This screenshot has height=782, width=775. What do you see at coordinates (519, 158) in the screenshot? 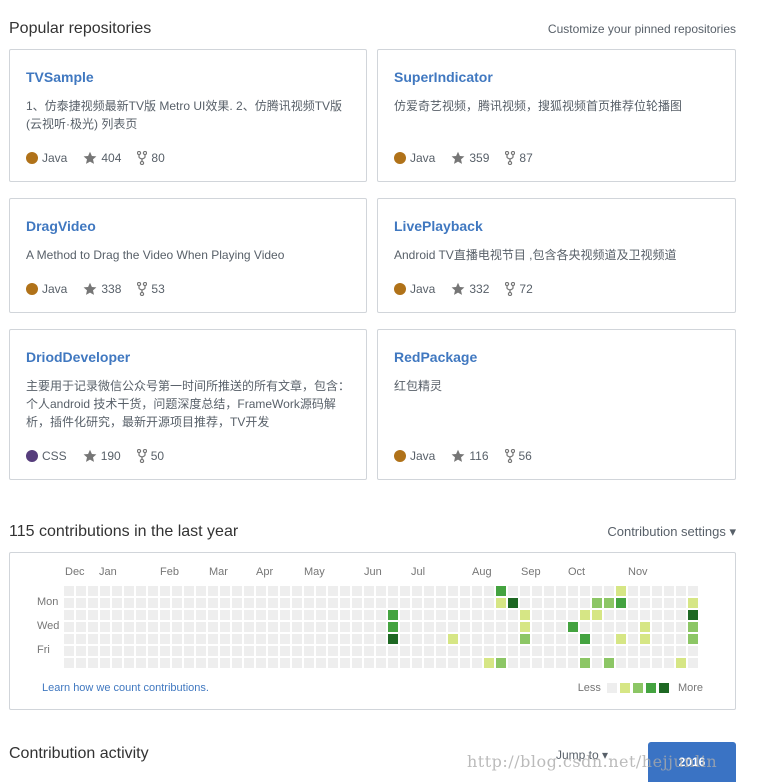
I see `repo-forks-link: 87` at bounding box center [519, 158].